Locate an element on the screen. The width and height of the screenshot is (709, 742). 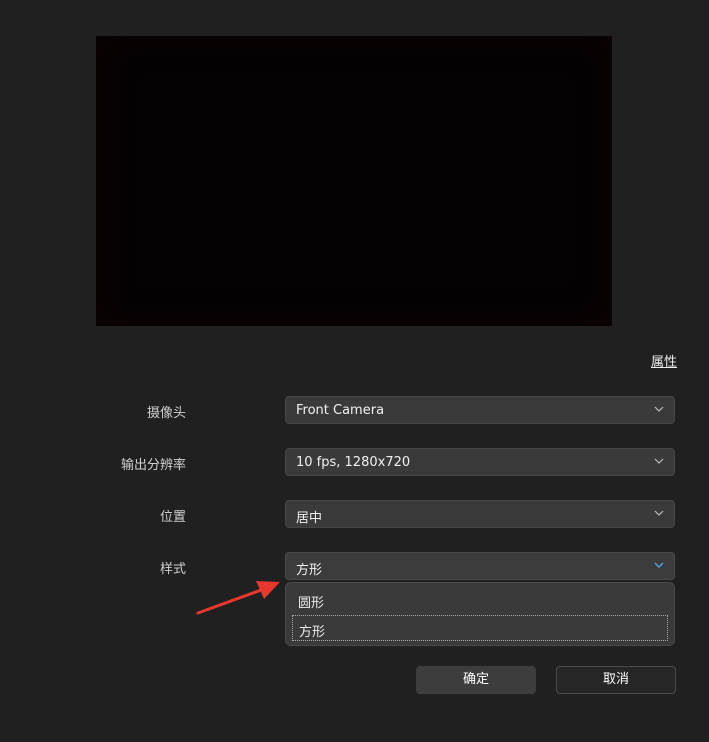
position-select-value: 居中 is located at coordinates (309, 518).